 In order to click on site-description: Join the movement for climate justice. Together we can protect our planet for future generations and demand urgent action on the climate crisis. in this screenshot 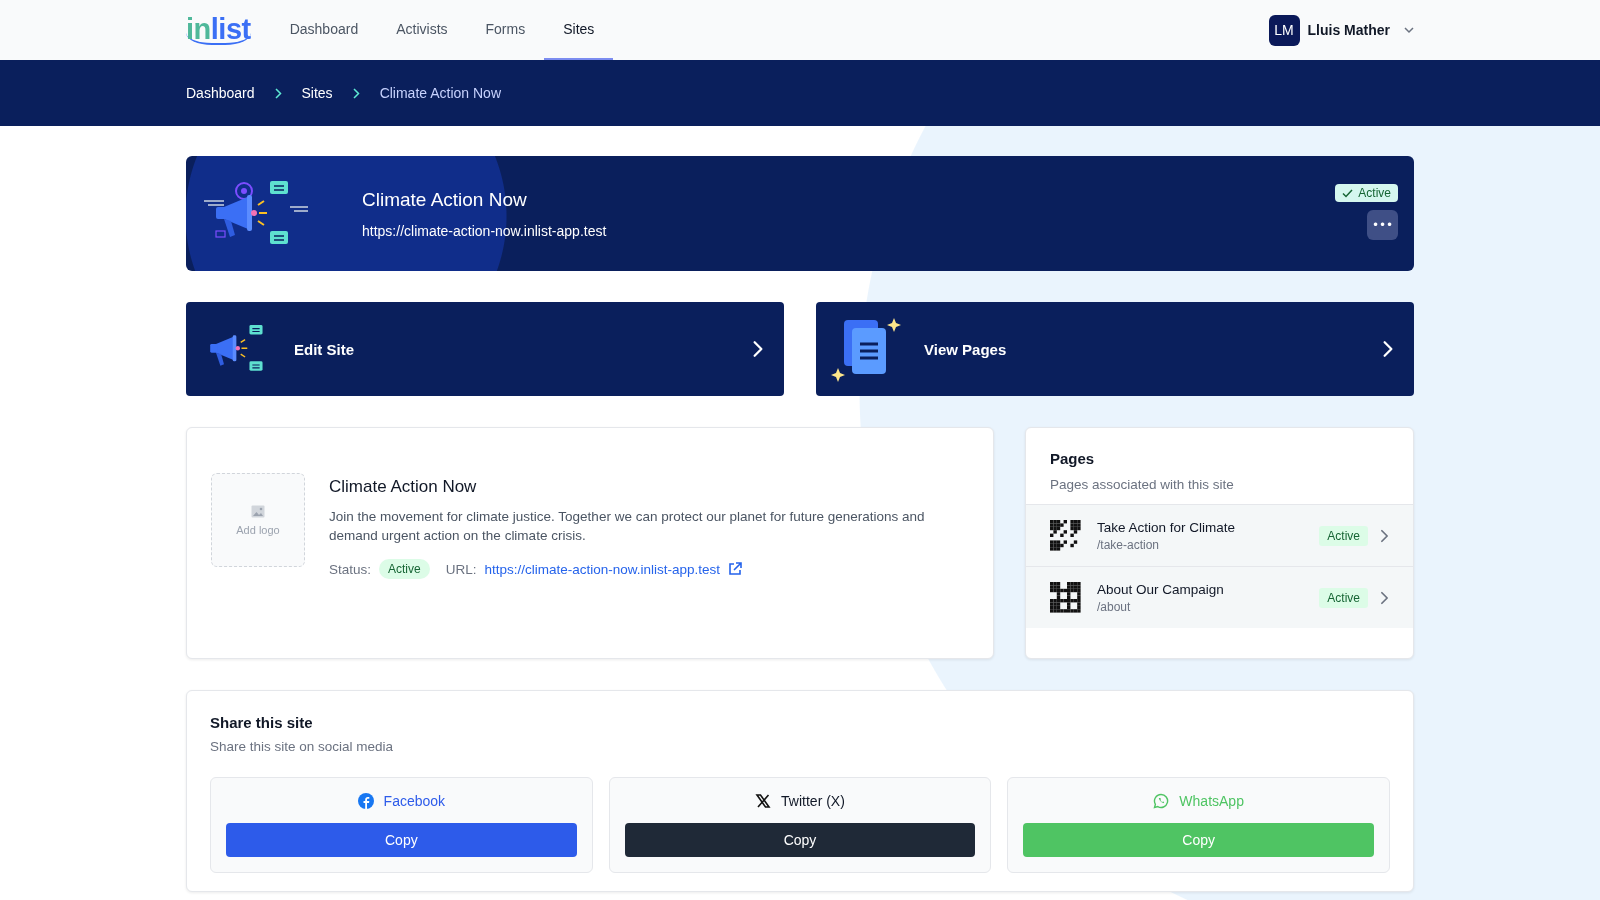, I will do `click(627, 526)`.